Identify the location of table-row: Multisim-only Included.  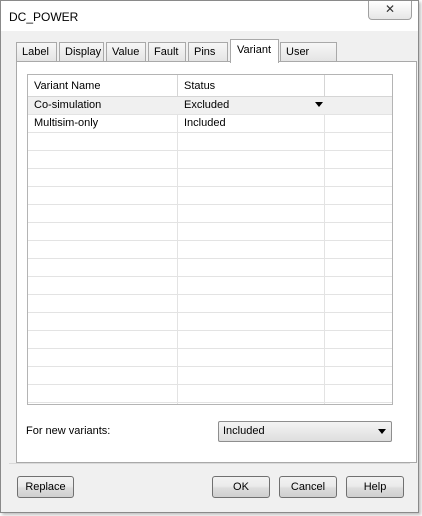
(210, 124).